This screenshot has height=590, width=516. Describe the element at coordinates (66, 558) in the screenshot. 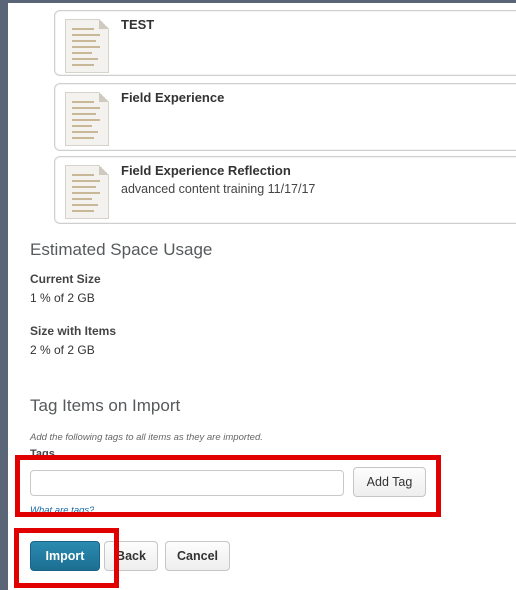

I see `import-highlight-box` at that location.